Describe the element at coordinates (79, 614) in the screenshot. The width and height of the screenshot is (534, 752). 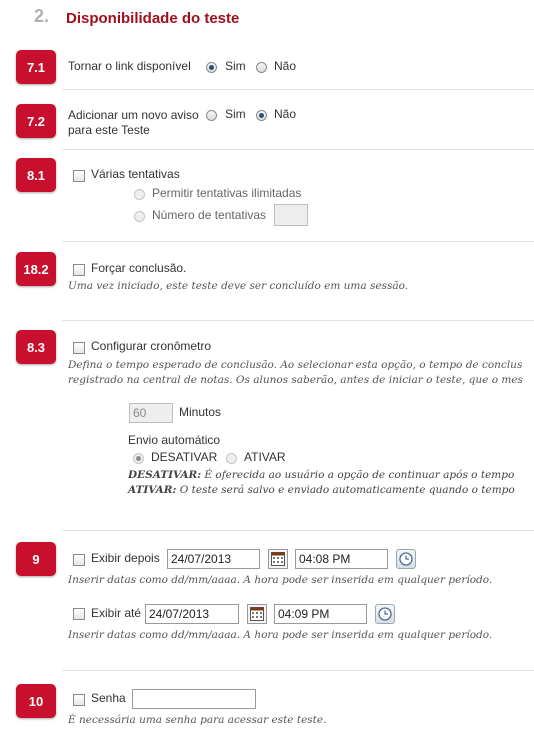
I see `display-until-checkbox` at that location.